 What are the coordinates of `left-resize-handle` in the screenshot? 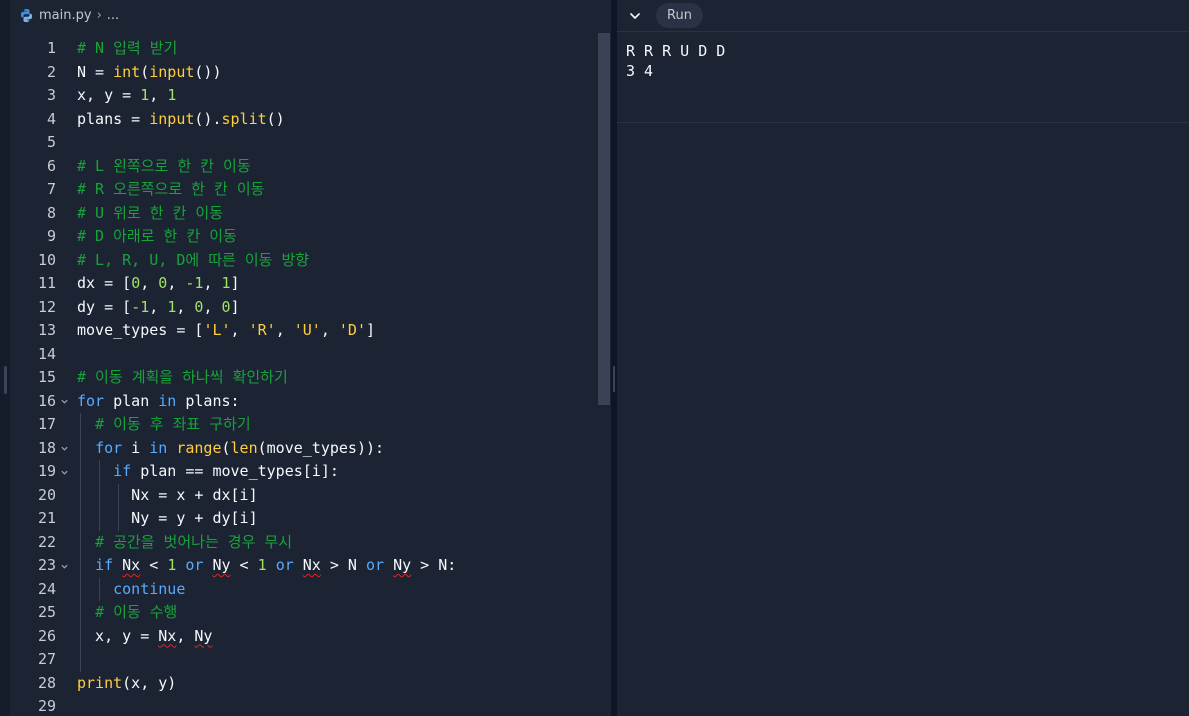 It's located at (5, 380).